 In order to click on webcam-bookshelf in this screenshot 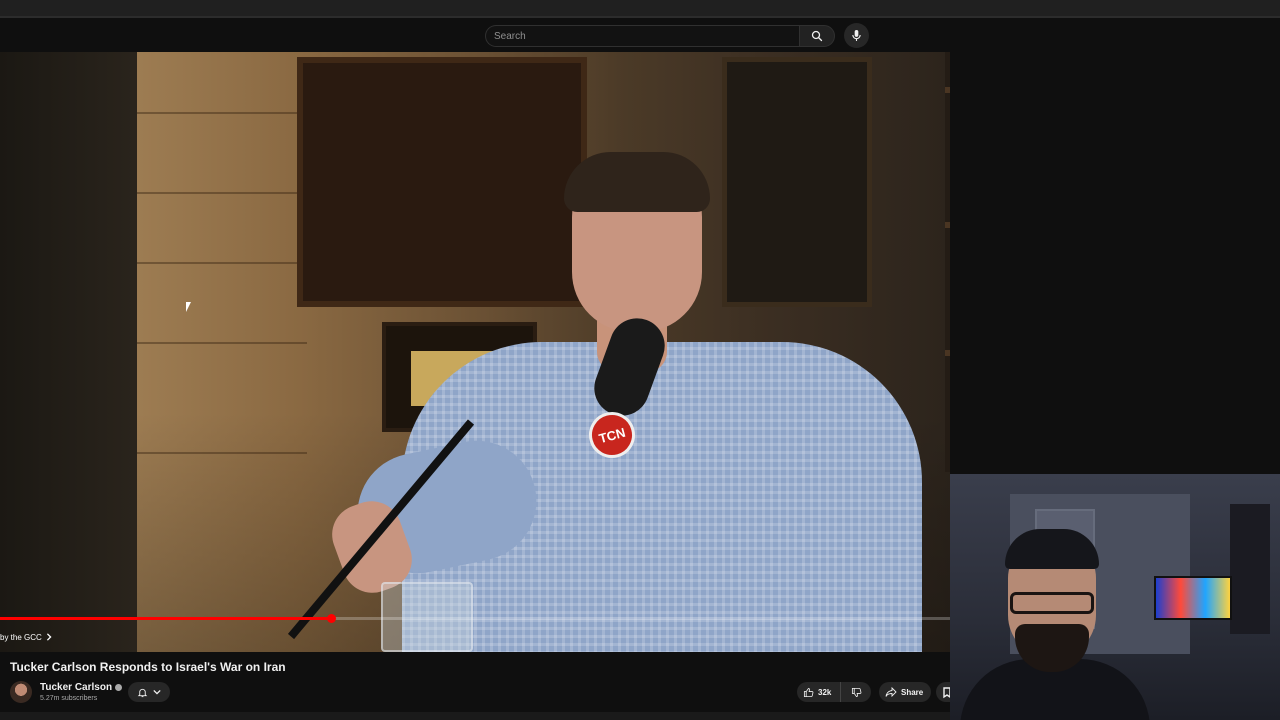, I will do `click(1250, 569)`.